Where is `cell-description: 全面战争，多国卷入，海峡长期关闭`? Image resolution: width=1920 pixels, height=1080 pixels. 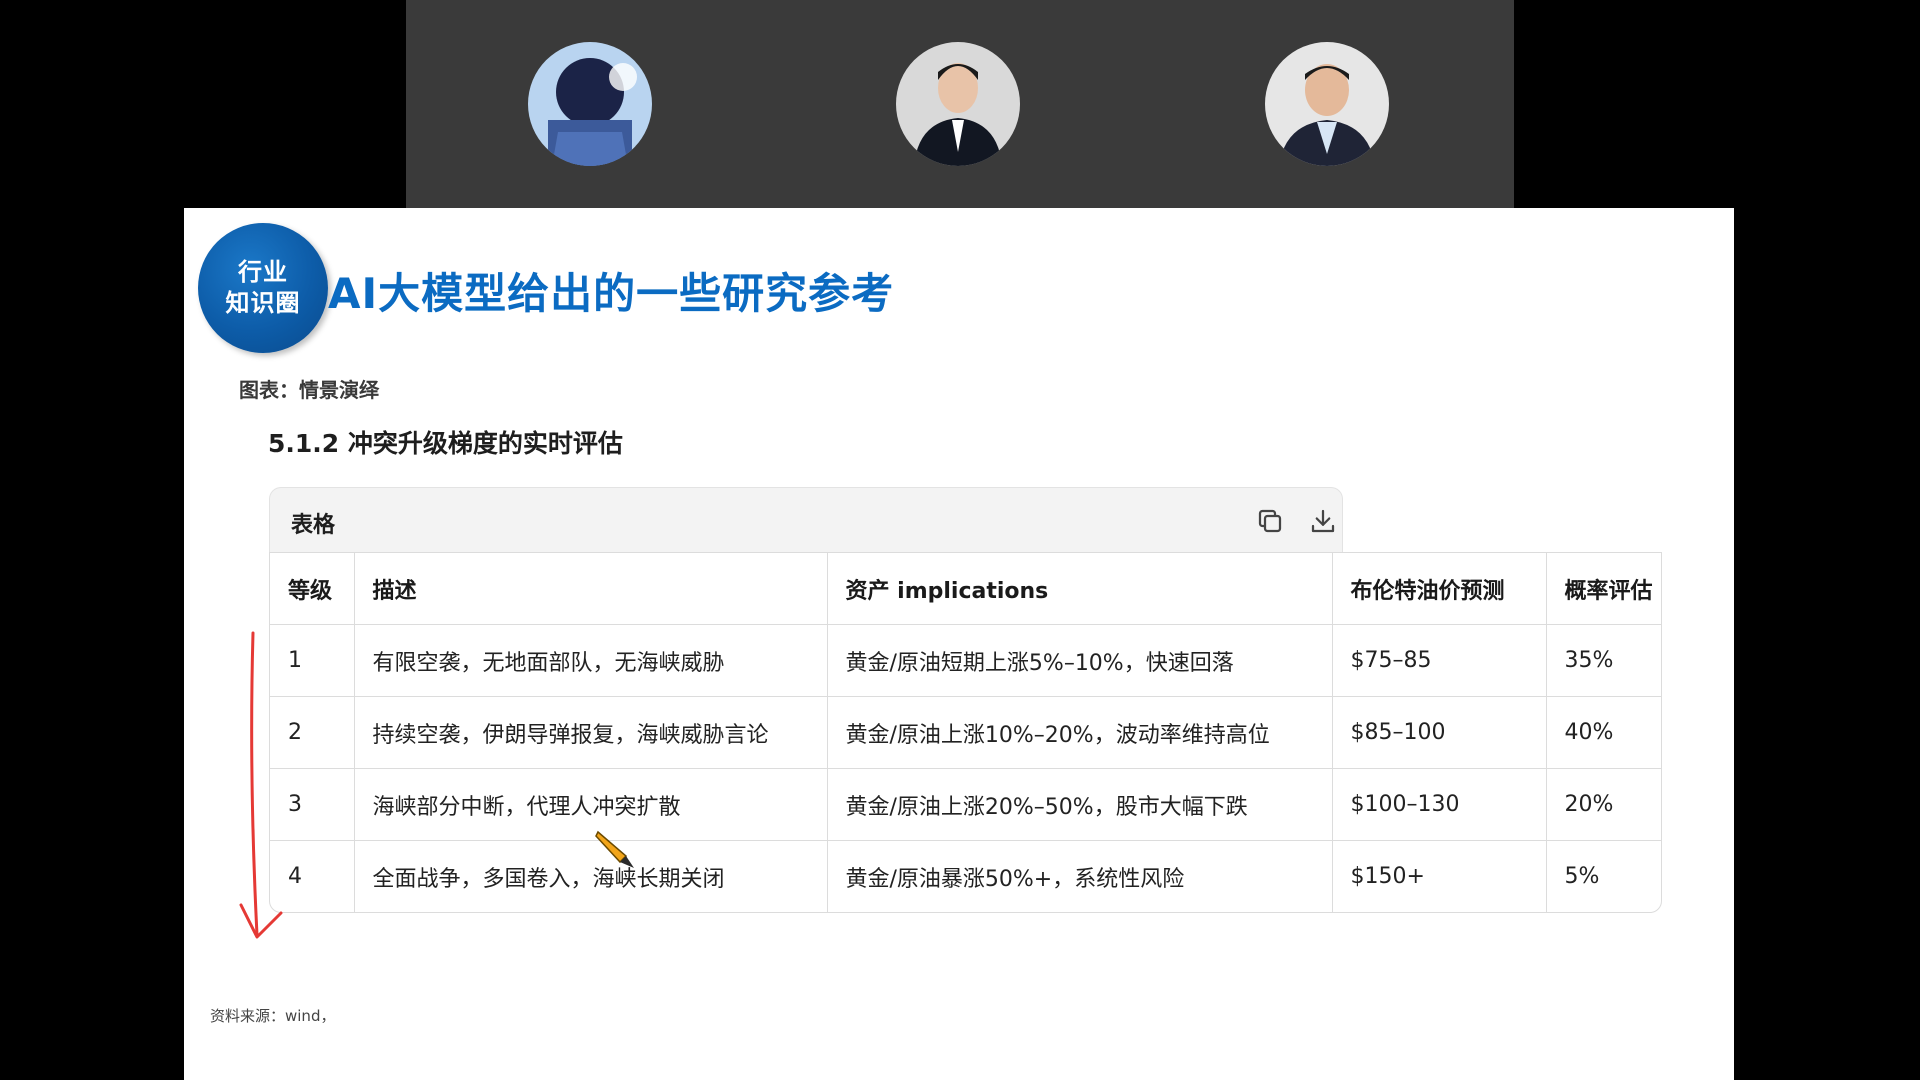
cell-description: 全面战争，多国卷入，海峡长期关闭 is located at coordinates (591, 876).